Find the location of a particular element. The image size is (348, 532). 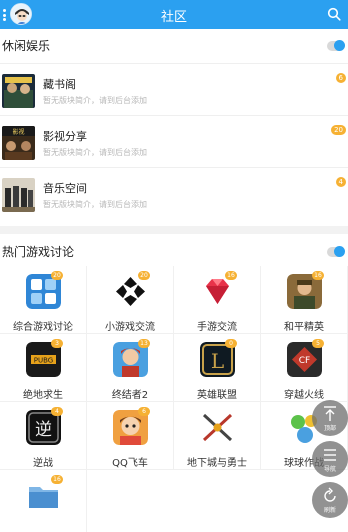

game-forum-item: 13 终结者2 is located at coordinates (130, 368).